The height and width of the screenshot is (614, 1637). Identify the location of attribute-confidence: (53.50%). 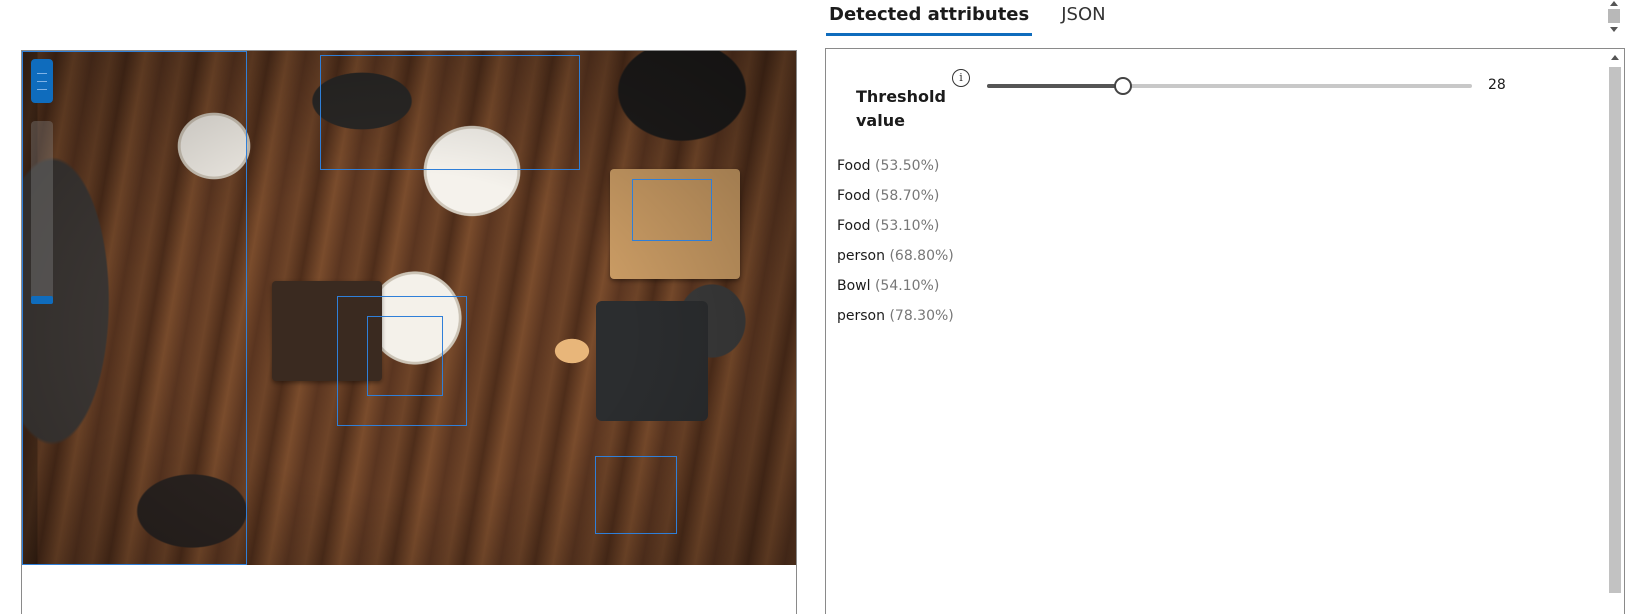
(907, 166).